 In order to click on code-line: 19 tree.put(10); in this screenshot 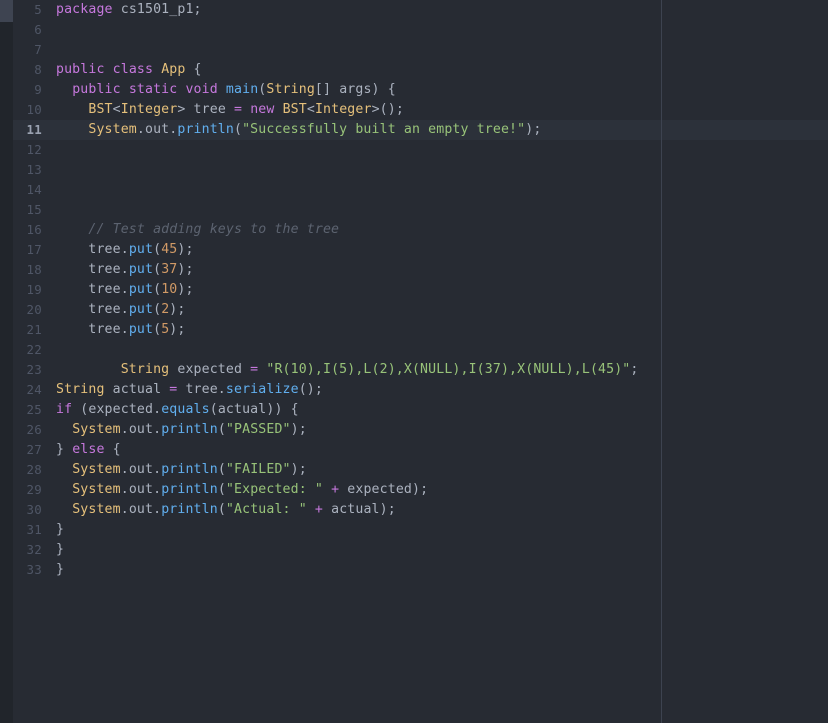, I will do `click(414, 290)`.